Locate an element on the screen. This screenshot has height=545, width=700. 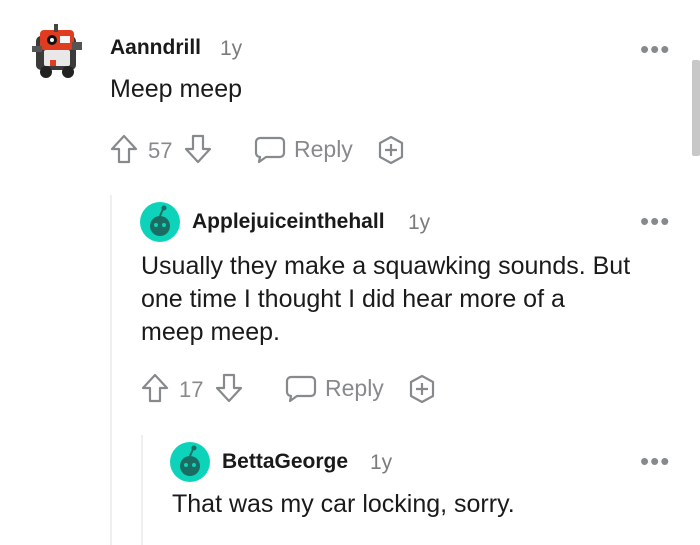
comment-body-line: meep meep. is located at coordinates (210, 332).